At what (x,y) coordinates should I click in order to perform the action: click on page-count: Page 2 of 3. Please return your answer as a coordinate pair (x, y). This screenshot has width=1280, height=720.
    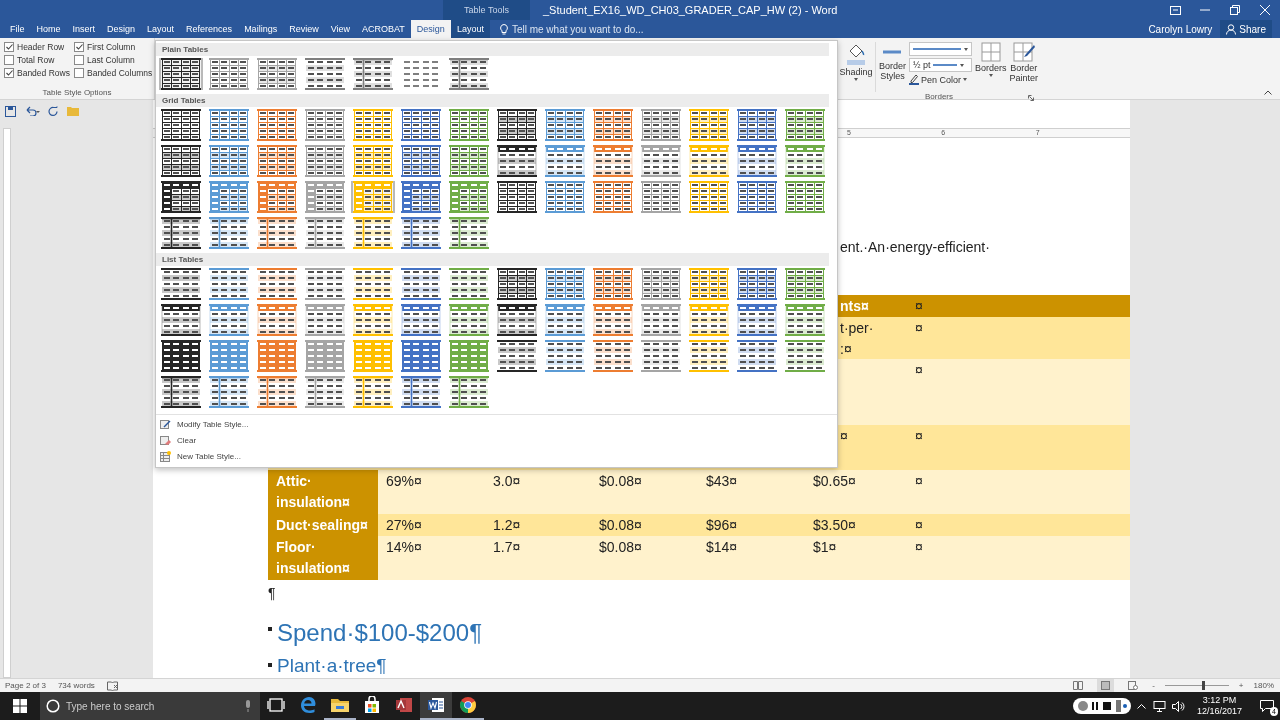
    Looking at the image, I should click on (25, 685).